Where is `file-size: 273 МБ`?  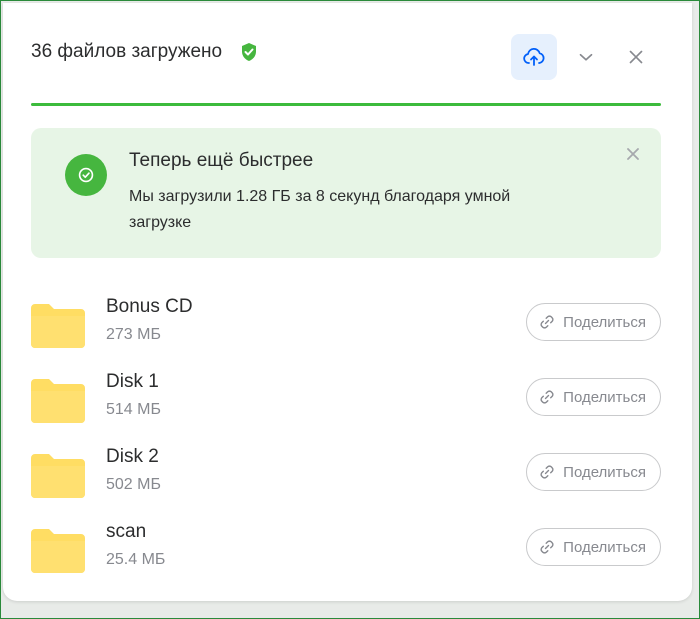 file-size: 273 МБ is located at coordinates (133, 334).